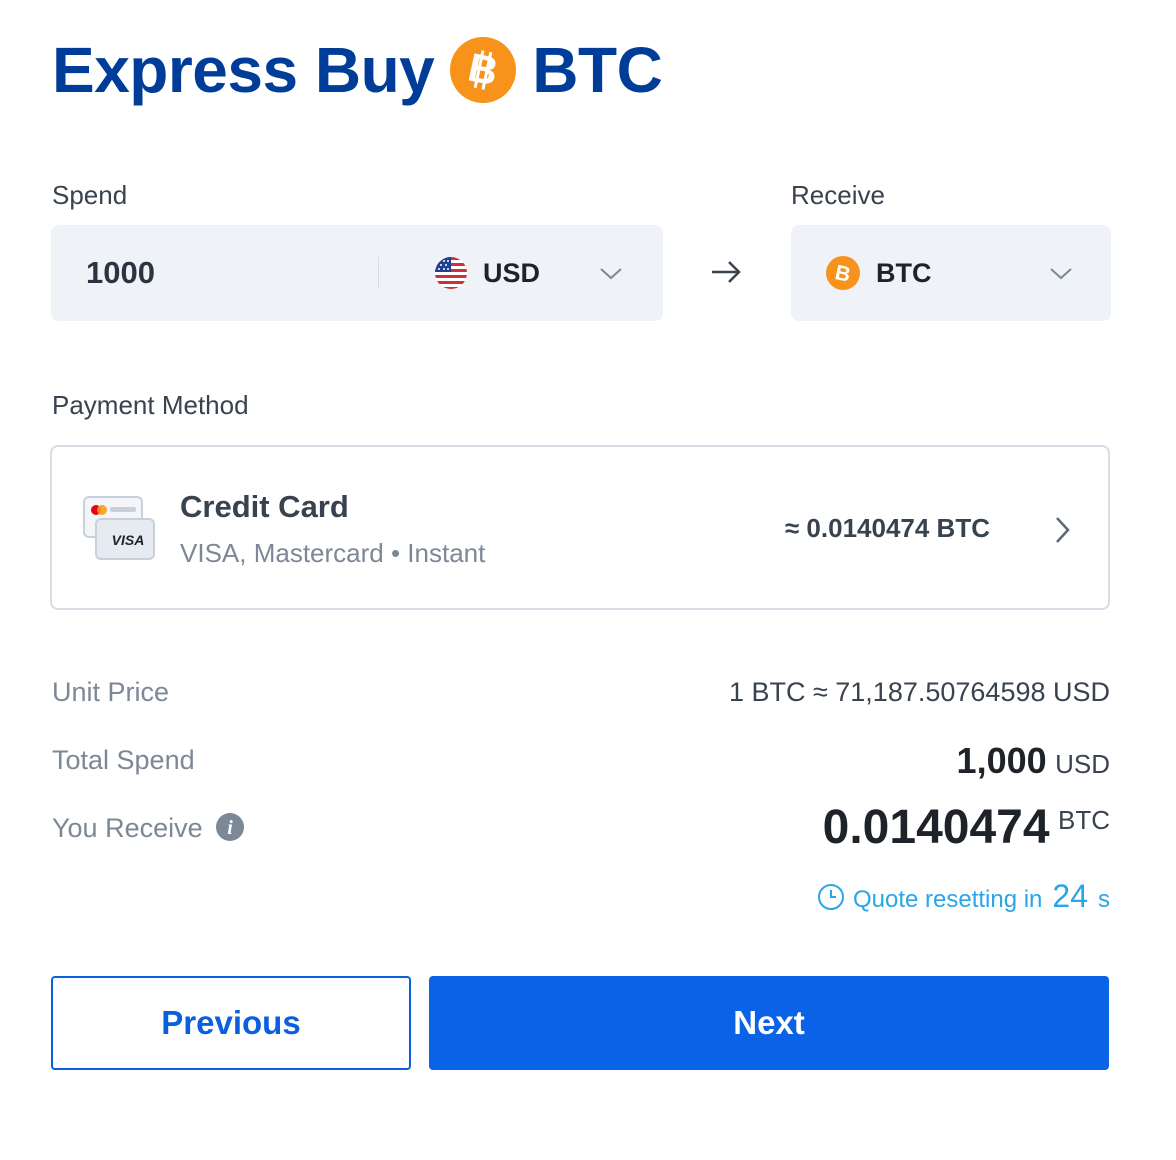 The width and height of the screenshot is (1176, 1160). Describe the element at coordinates (127, 828) in the screenshot. I see `you-receive-label: You Receive` at that location.